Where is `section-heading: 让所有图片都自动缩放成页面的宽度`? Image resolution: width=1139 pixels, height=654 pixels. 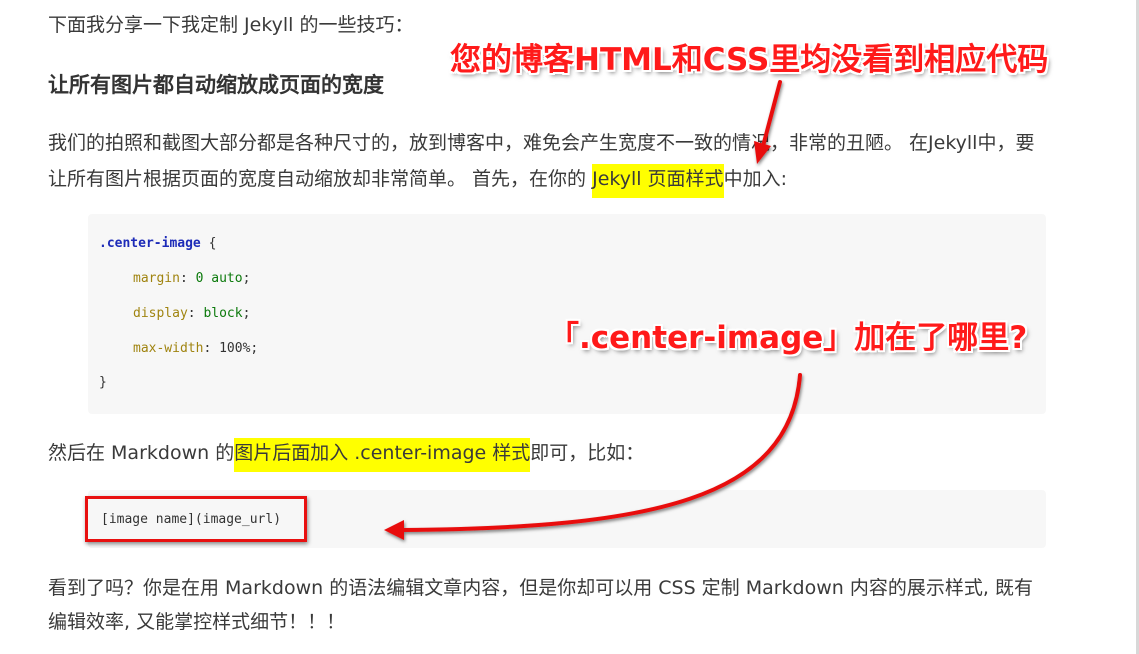 section-heading: 让所有图片都自动缩放成页面的宽度 is located at coordinates (216, 85).